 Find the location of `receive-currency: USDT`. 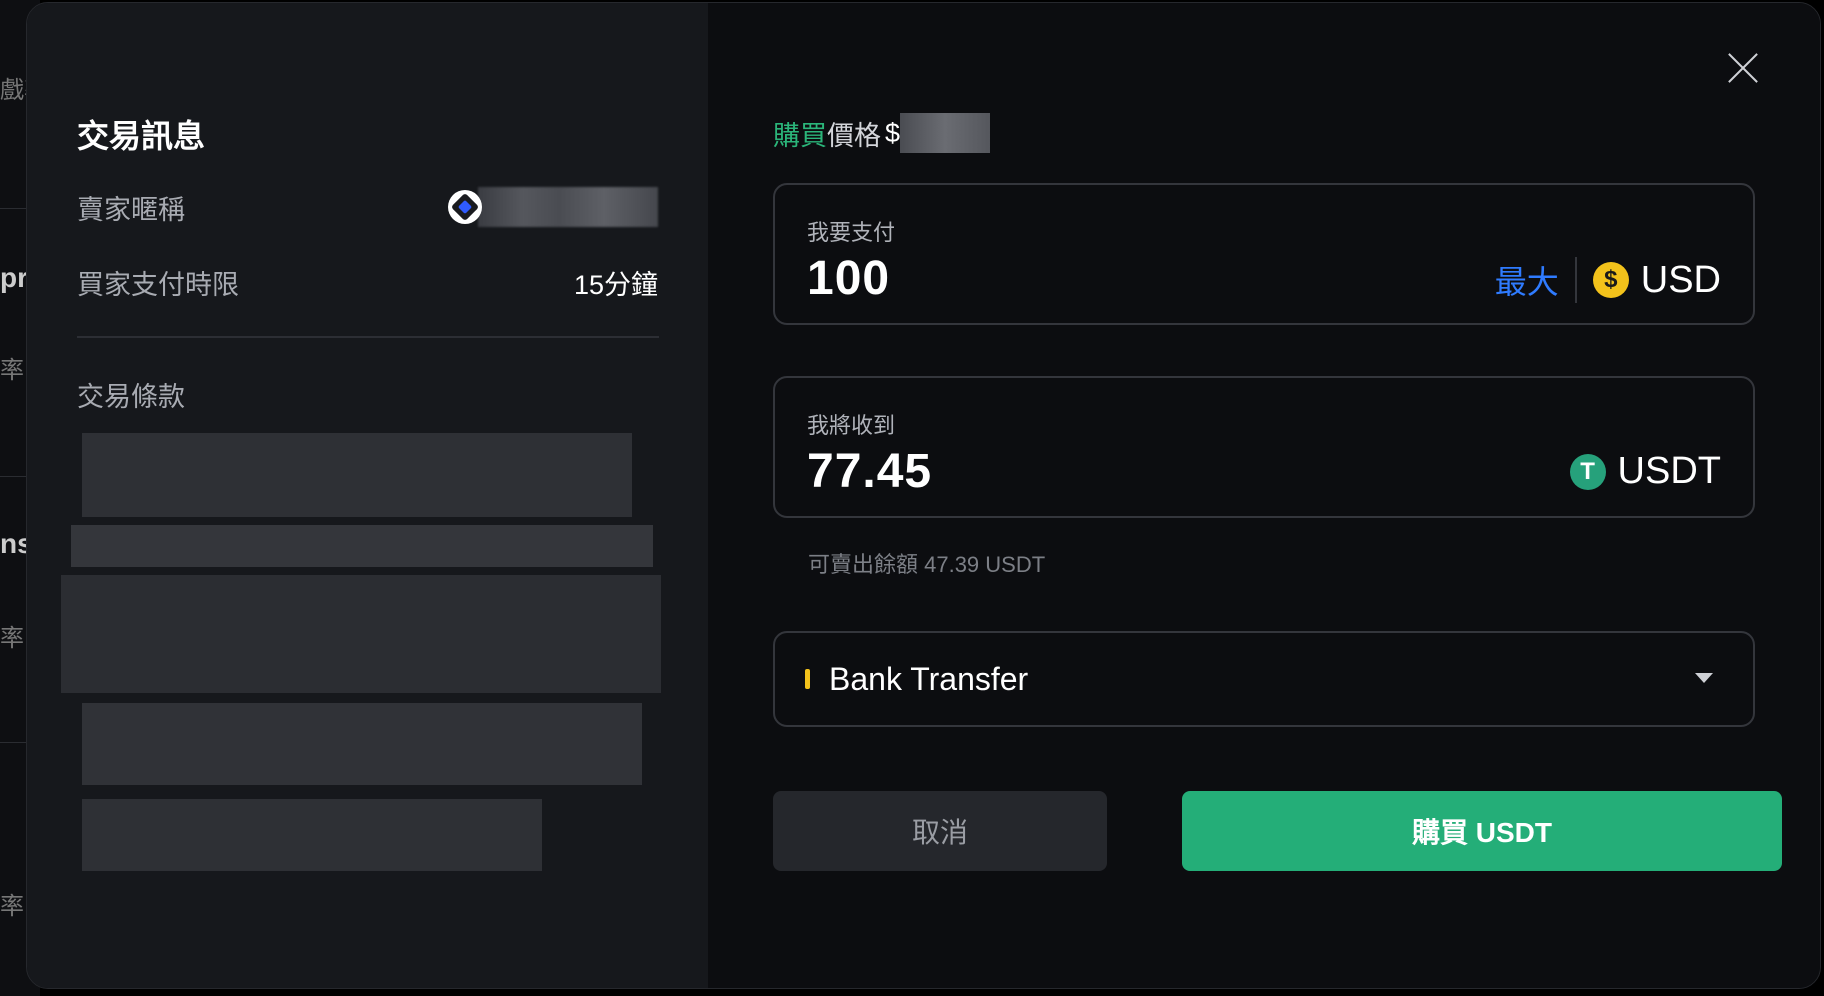

receive-currency: USDT is located at coordinates (1669, 471).